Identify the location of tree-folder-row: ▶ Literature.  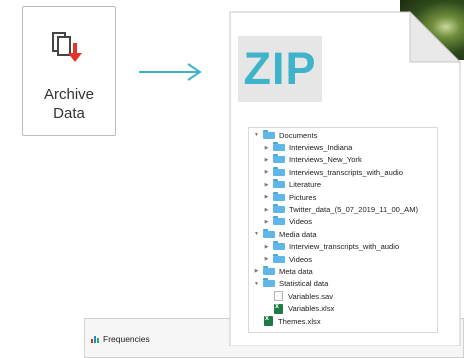
(343, 185).